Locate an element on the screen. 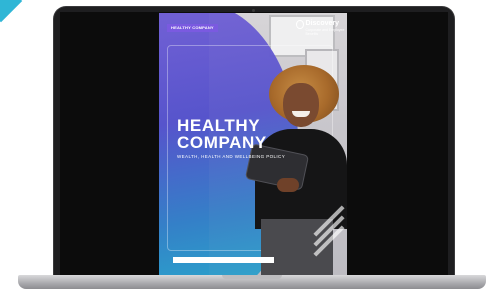  corner-accent-shape is located at coordinates (11, 11).